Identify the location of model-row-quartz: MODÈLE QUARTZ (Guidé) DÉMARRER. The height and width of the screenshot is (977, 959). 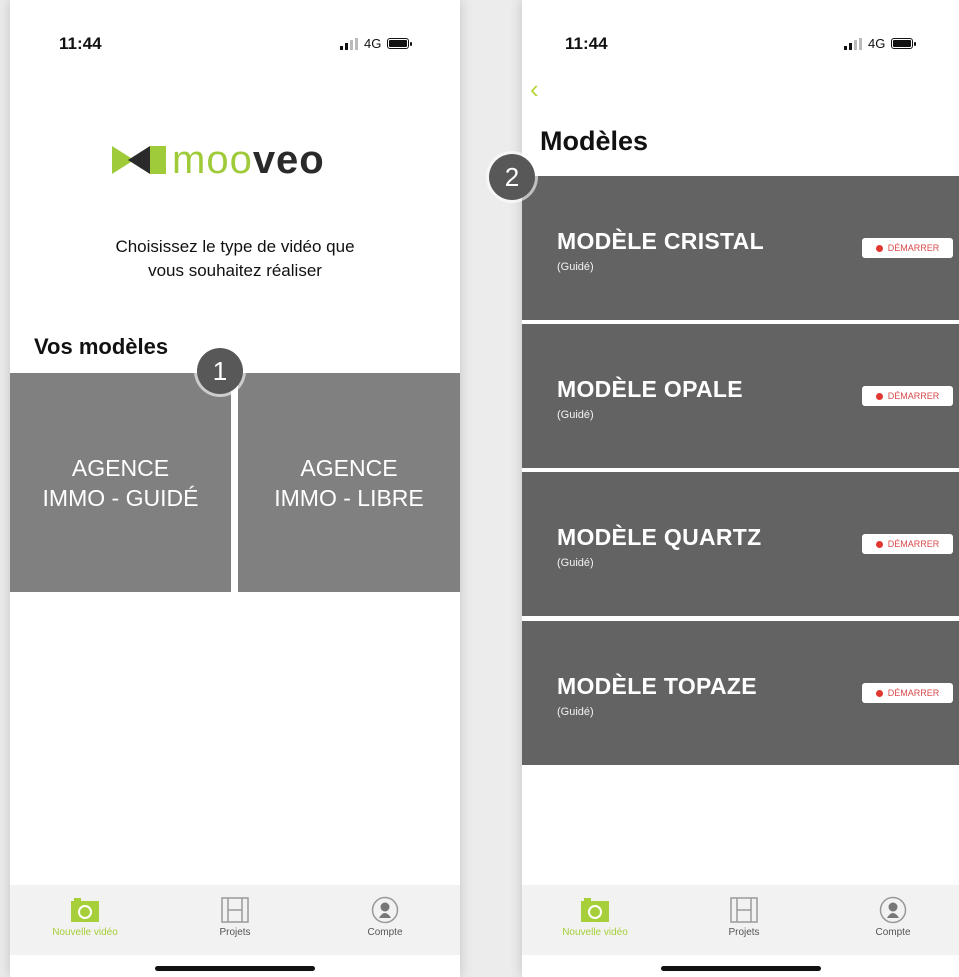
(740, 544).